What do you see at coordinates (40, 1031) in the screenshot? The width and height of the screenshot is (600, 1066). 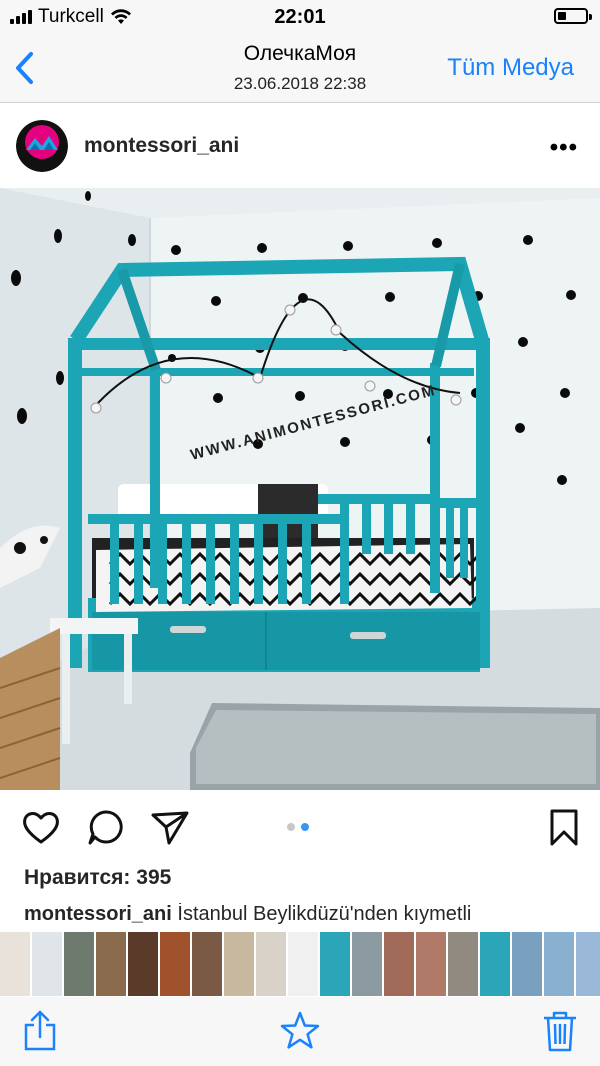 I see `upload-icon` at bounding box center [40, 1031].